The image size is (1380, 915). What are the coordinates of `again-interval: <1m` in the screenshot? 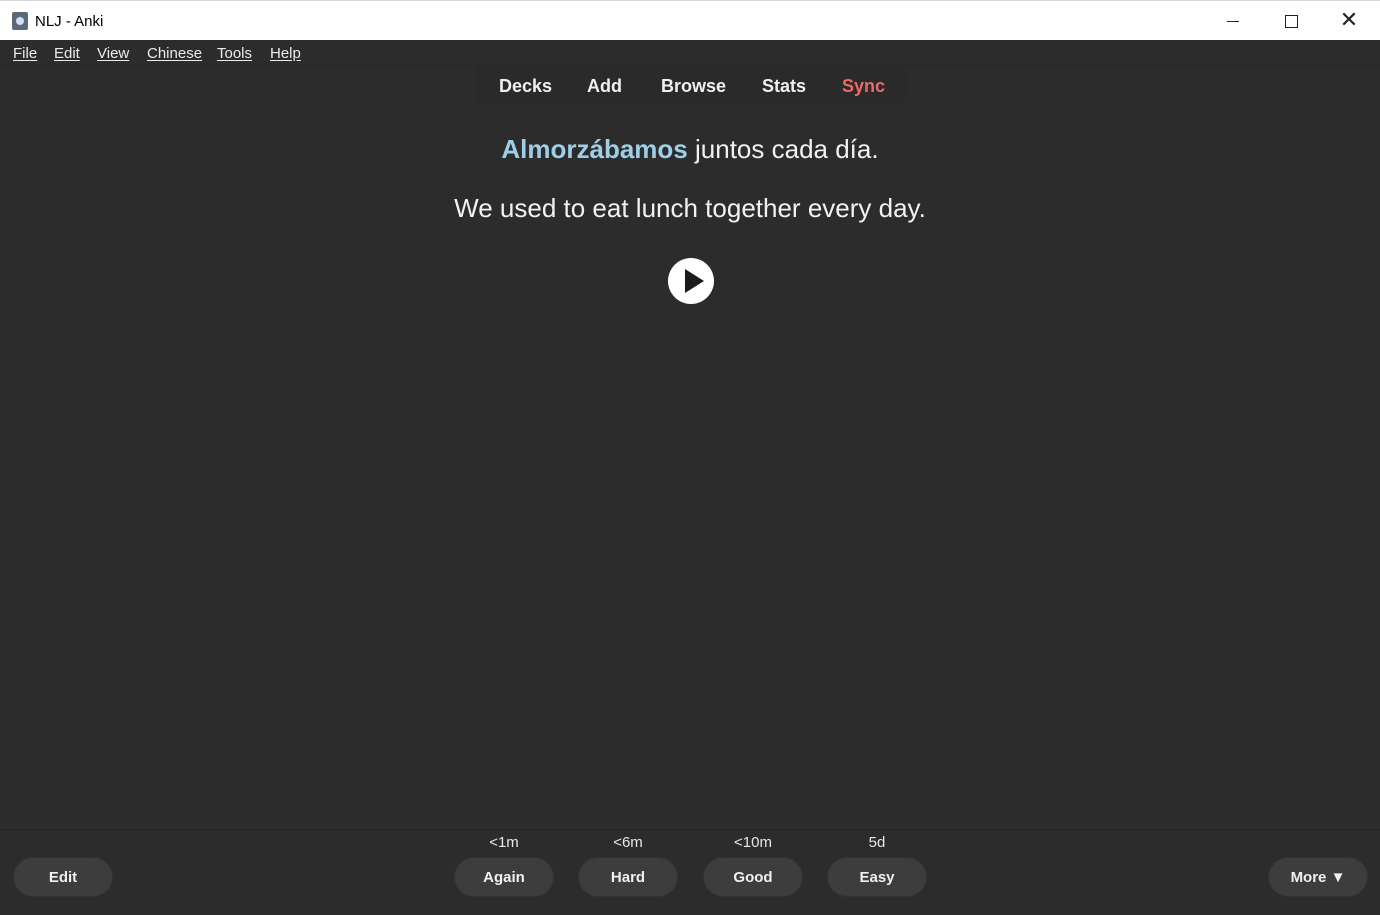 It's located at (504, 842).